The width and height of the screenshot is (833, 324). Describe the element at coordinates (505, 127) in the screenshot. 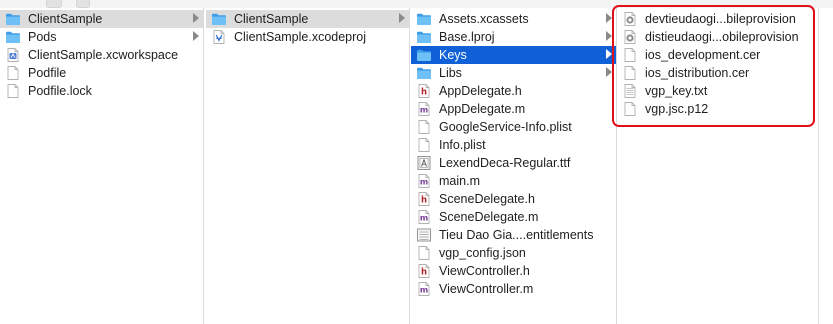

I see `file-name: GoogleService-Info.plist` at that location.